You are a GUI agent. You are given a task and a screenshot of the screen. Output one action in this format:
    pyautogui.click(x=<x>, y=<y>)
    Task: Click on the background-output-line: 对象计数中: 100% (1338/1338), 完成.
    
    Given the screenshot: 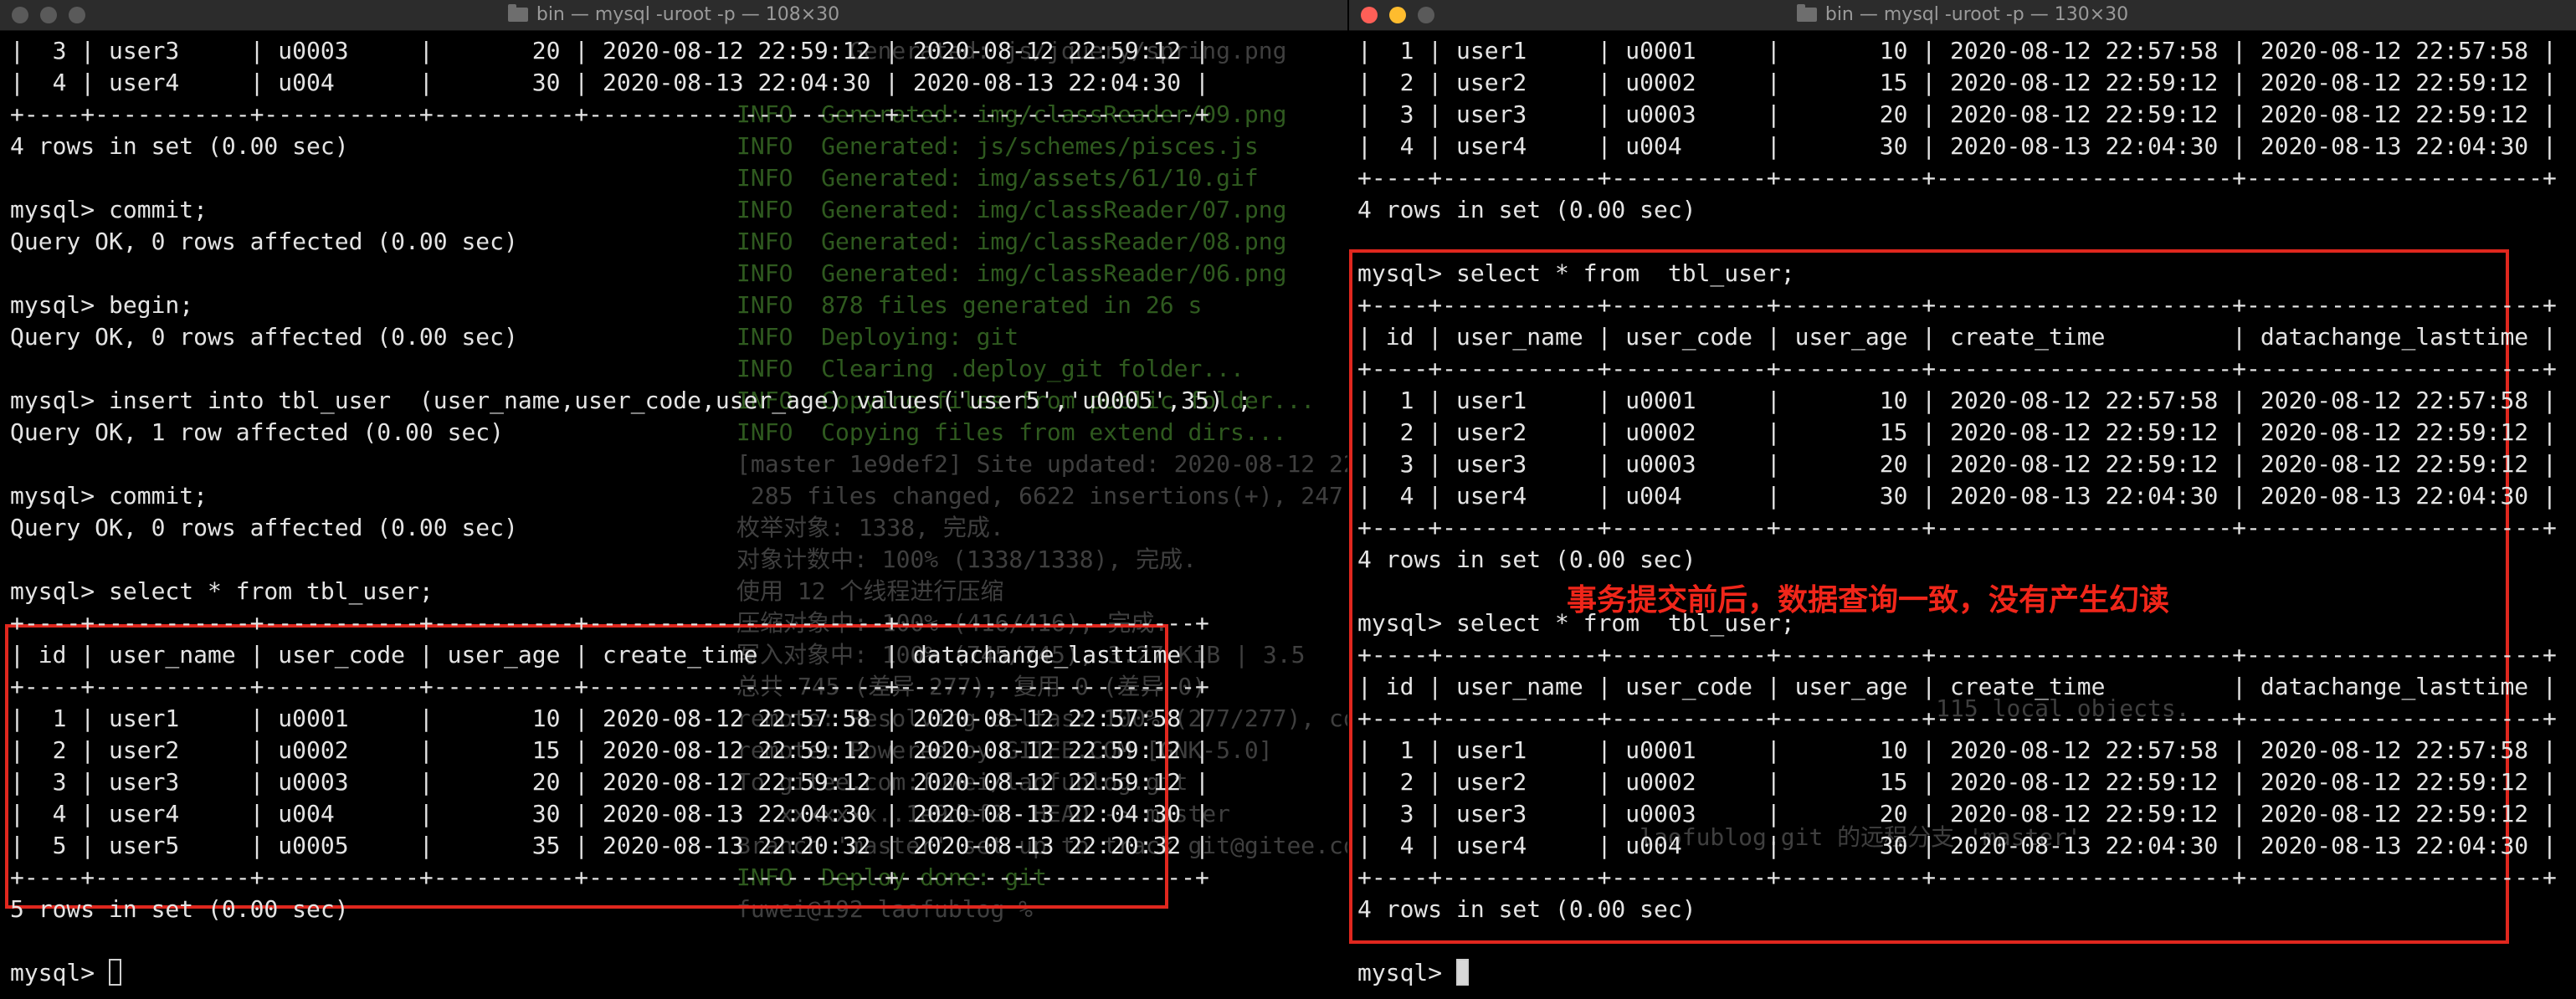 What is the action you would take?
    pyautogui.click(x=967, y=559)
    